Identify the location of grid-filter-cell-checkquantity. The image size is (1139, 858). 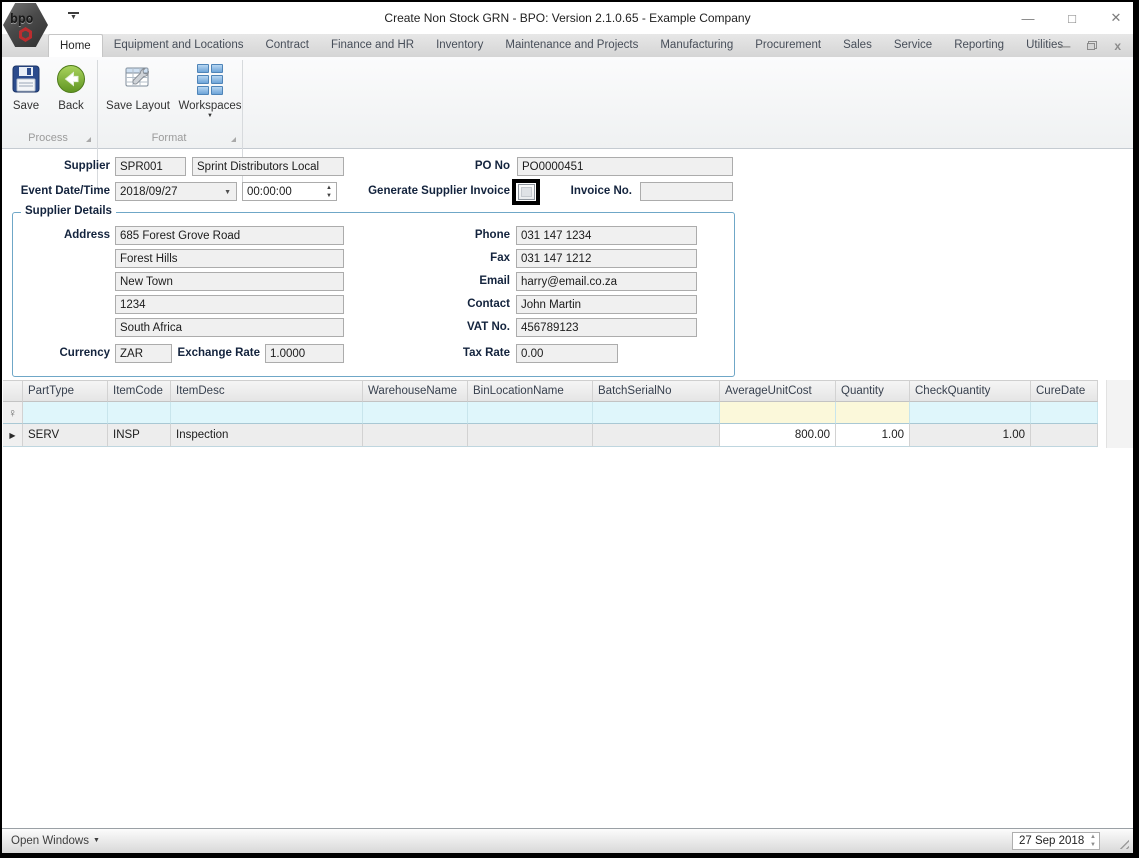
(970, 413).